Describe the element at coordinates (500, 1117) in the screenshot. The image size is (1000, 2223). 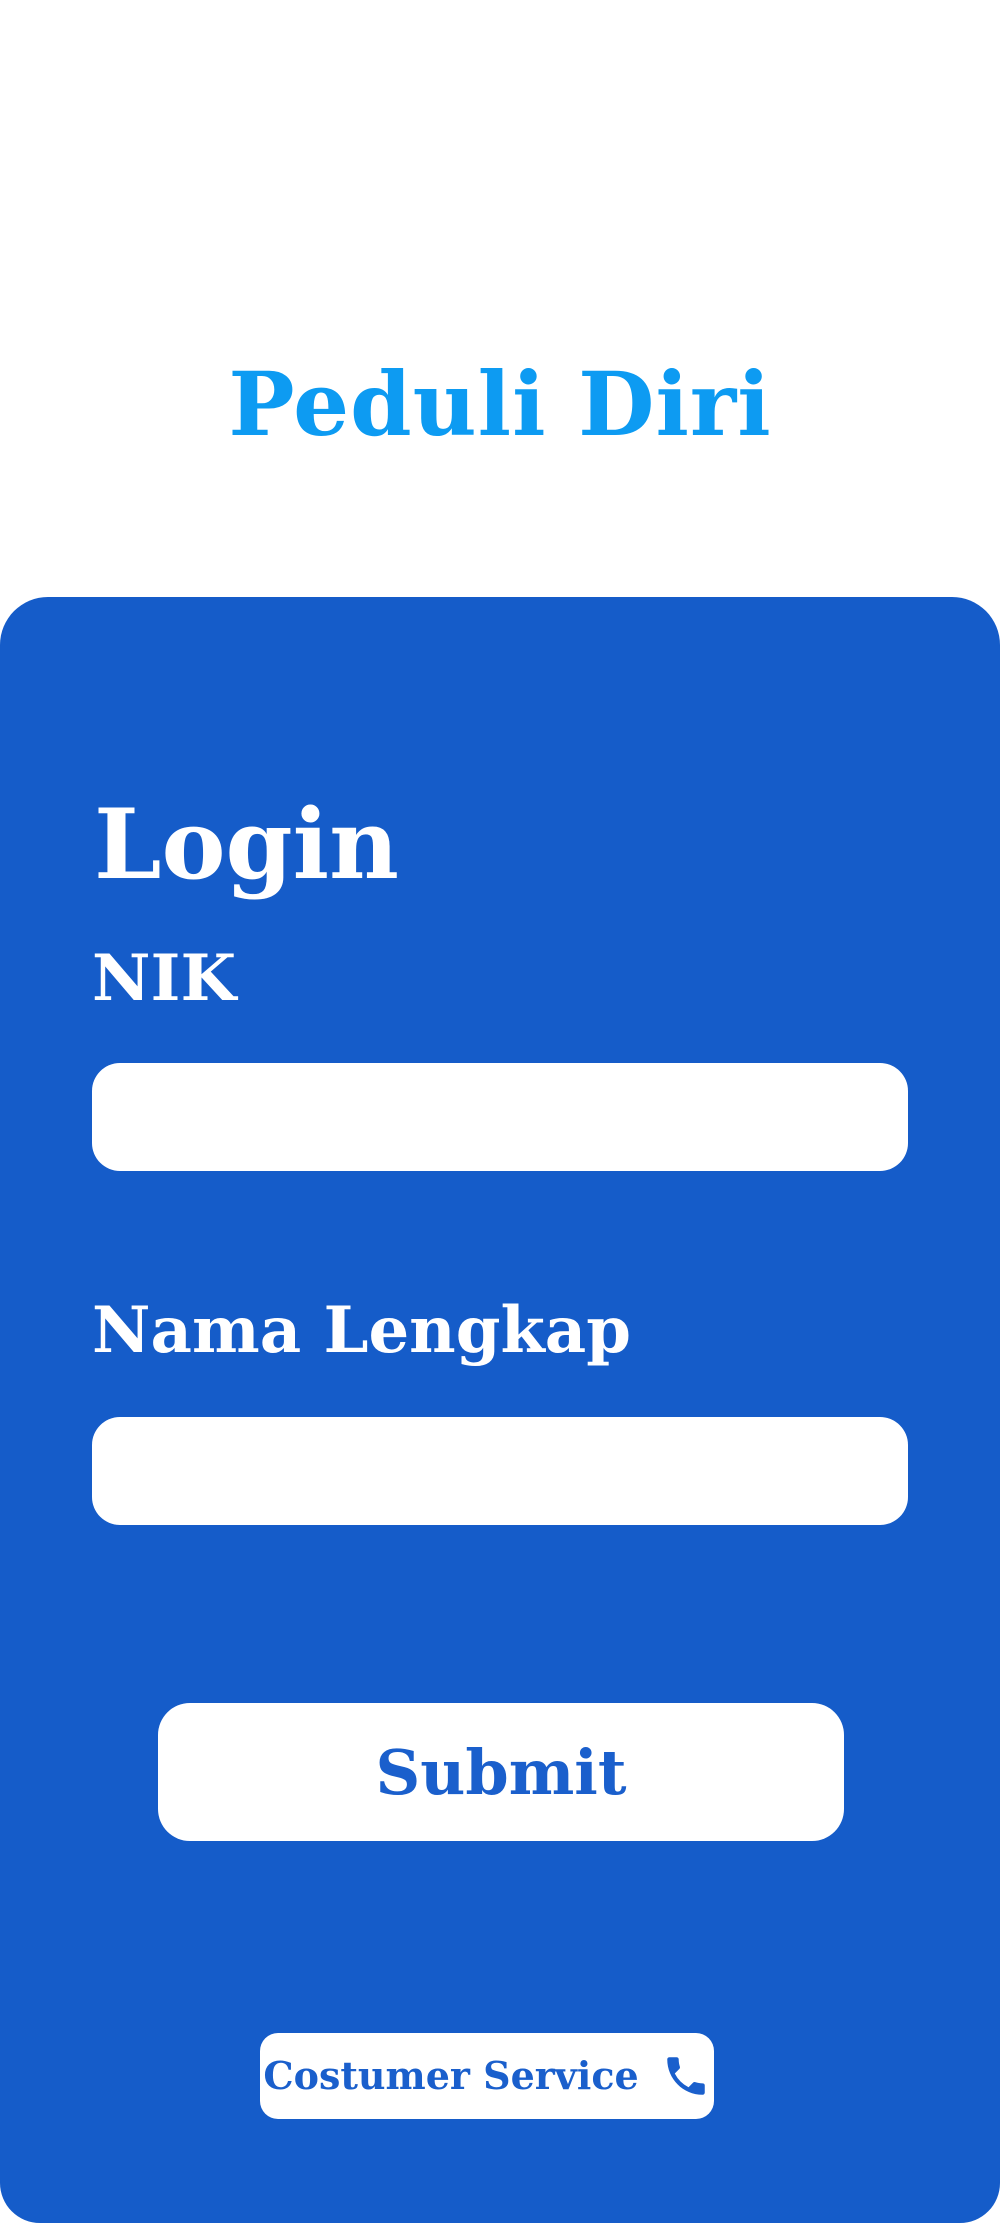
I see `nik-input` at that location.